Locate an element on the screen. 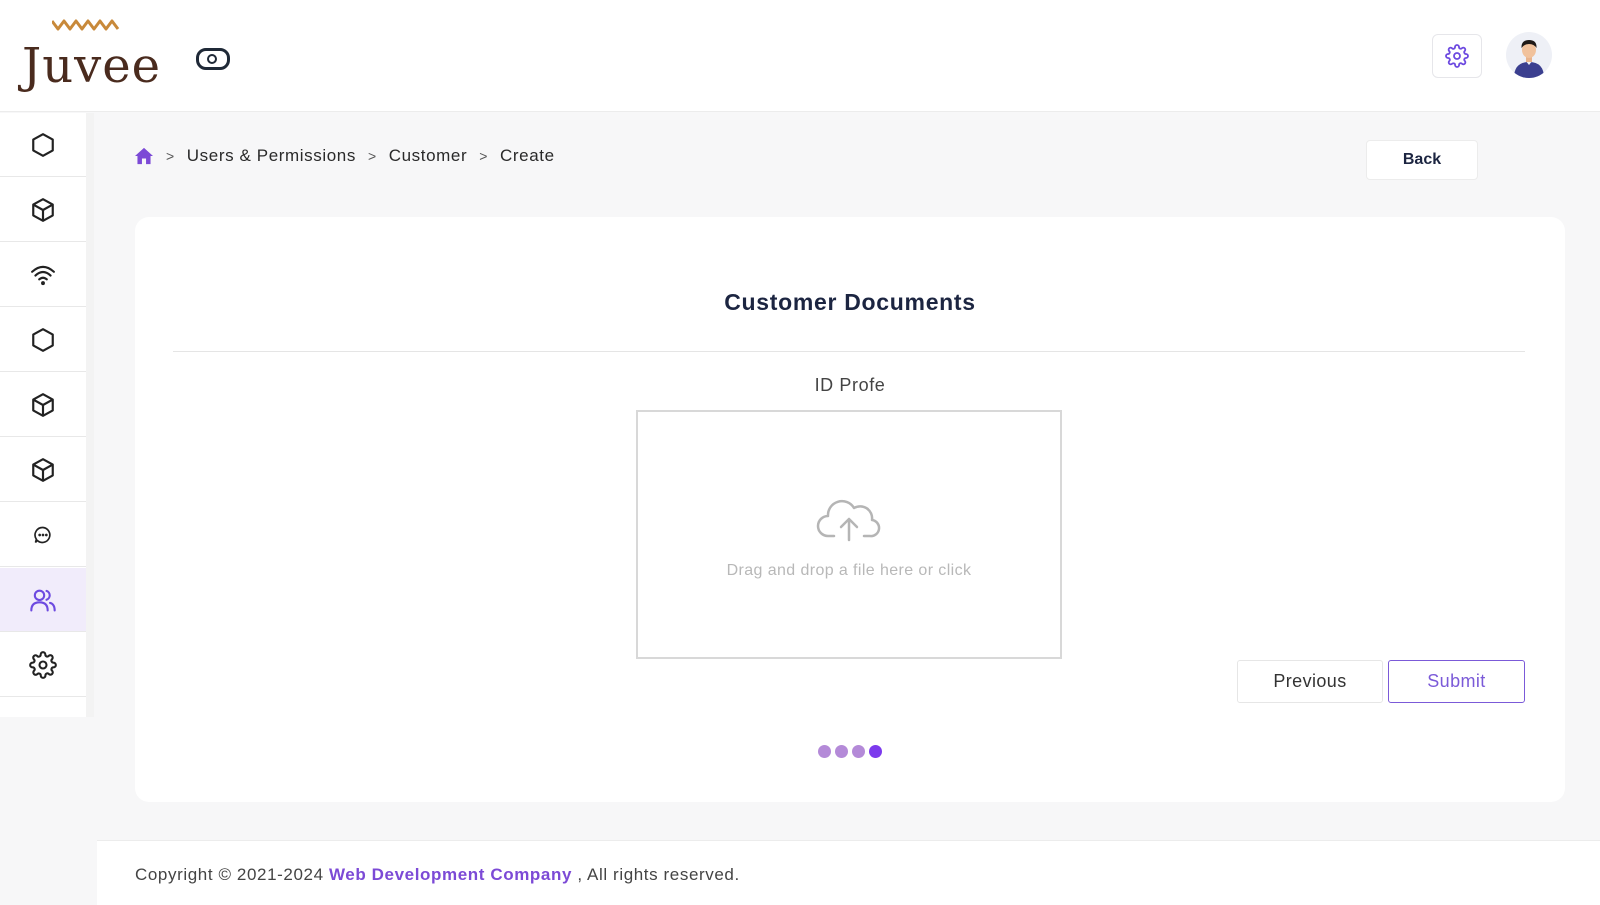 This screenshot has width=1600, height=905. breadcrumb-create: Create is located at coordinates (527, 155).